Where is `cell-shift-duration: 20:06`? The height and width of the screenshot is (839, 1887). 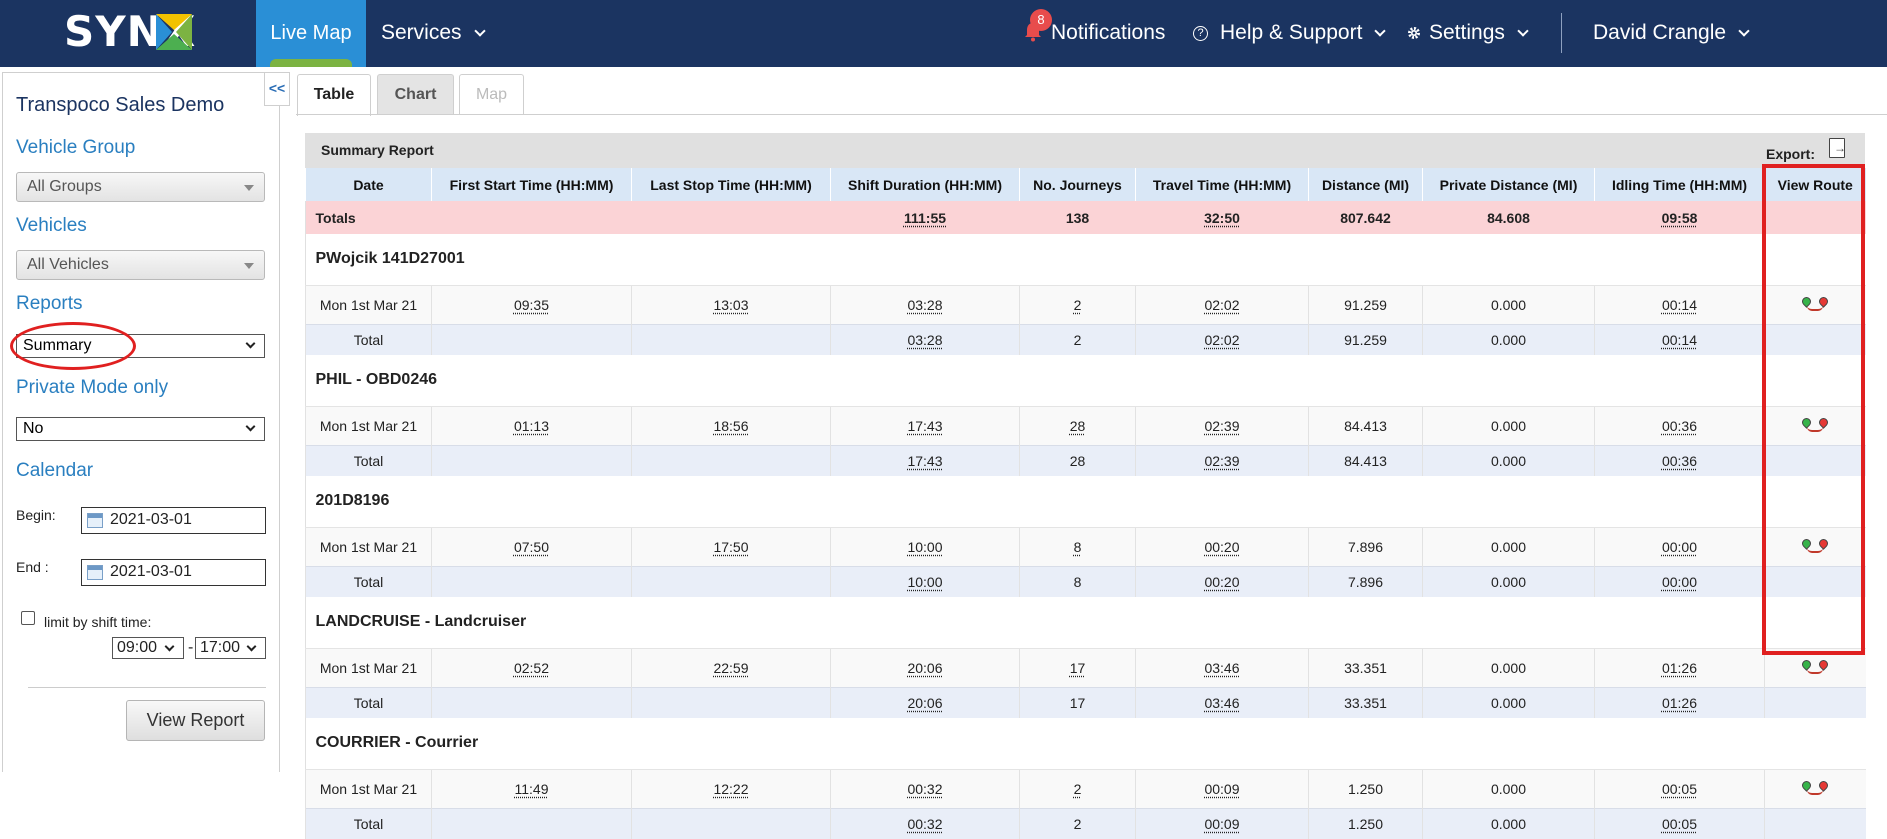 cell-shift-duration: 20:06 is located at coordinates (925, 667).